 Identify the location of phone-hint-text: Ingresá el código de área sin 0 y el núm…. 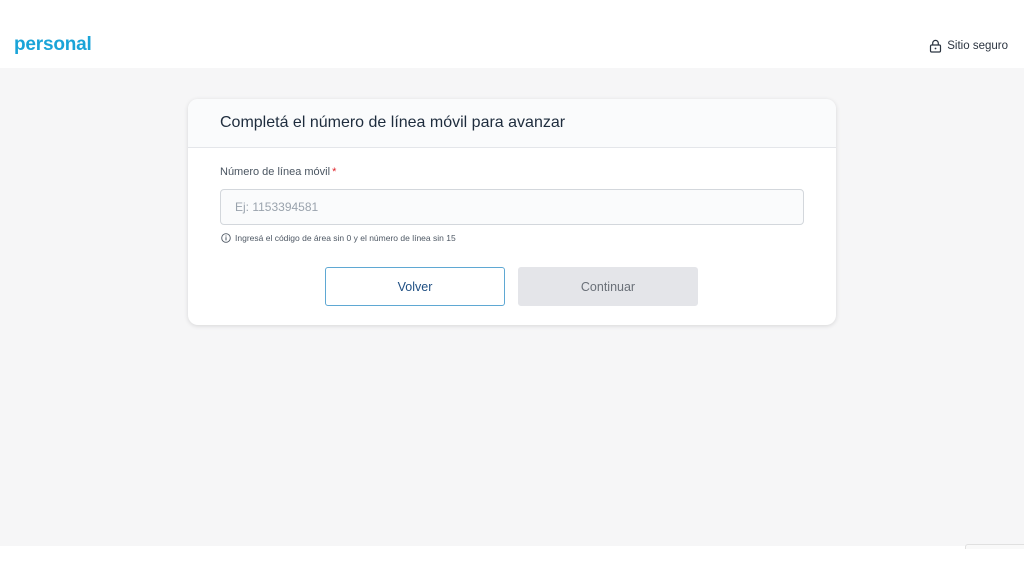
(345, 238).